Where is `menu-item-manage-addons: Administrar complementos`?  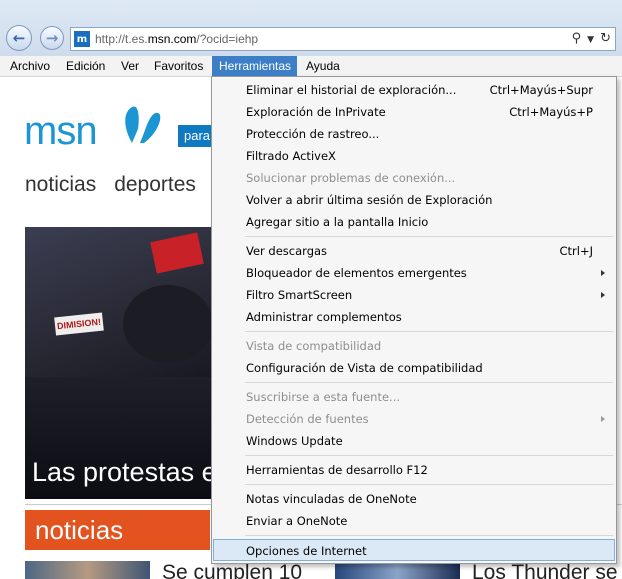 menu-item-manage-addons: Administrar complementos is located at coordinates (414, 317).